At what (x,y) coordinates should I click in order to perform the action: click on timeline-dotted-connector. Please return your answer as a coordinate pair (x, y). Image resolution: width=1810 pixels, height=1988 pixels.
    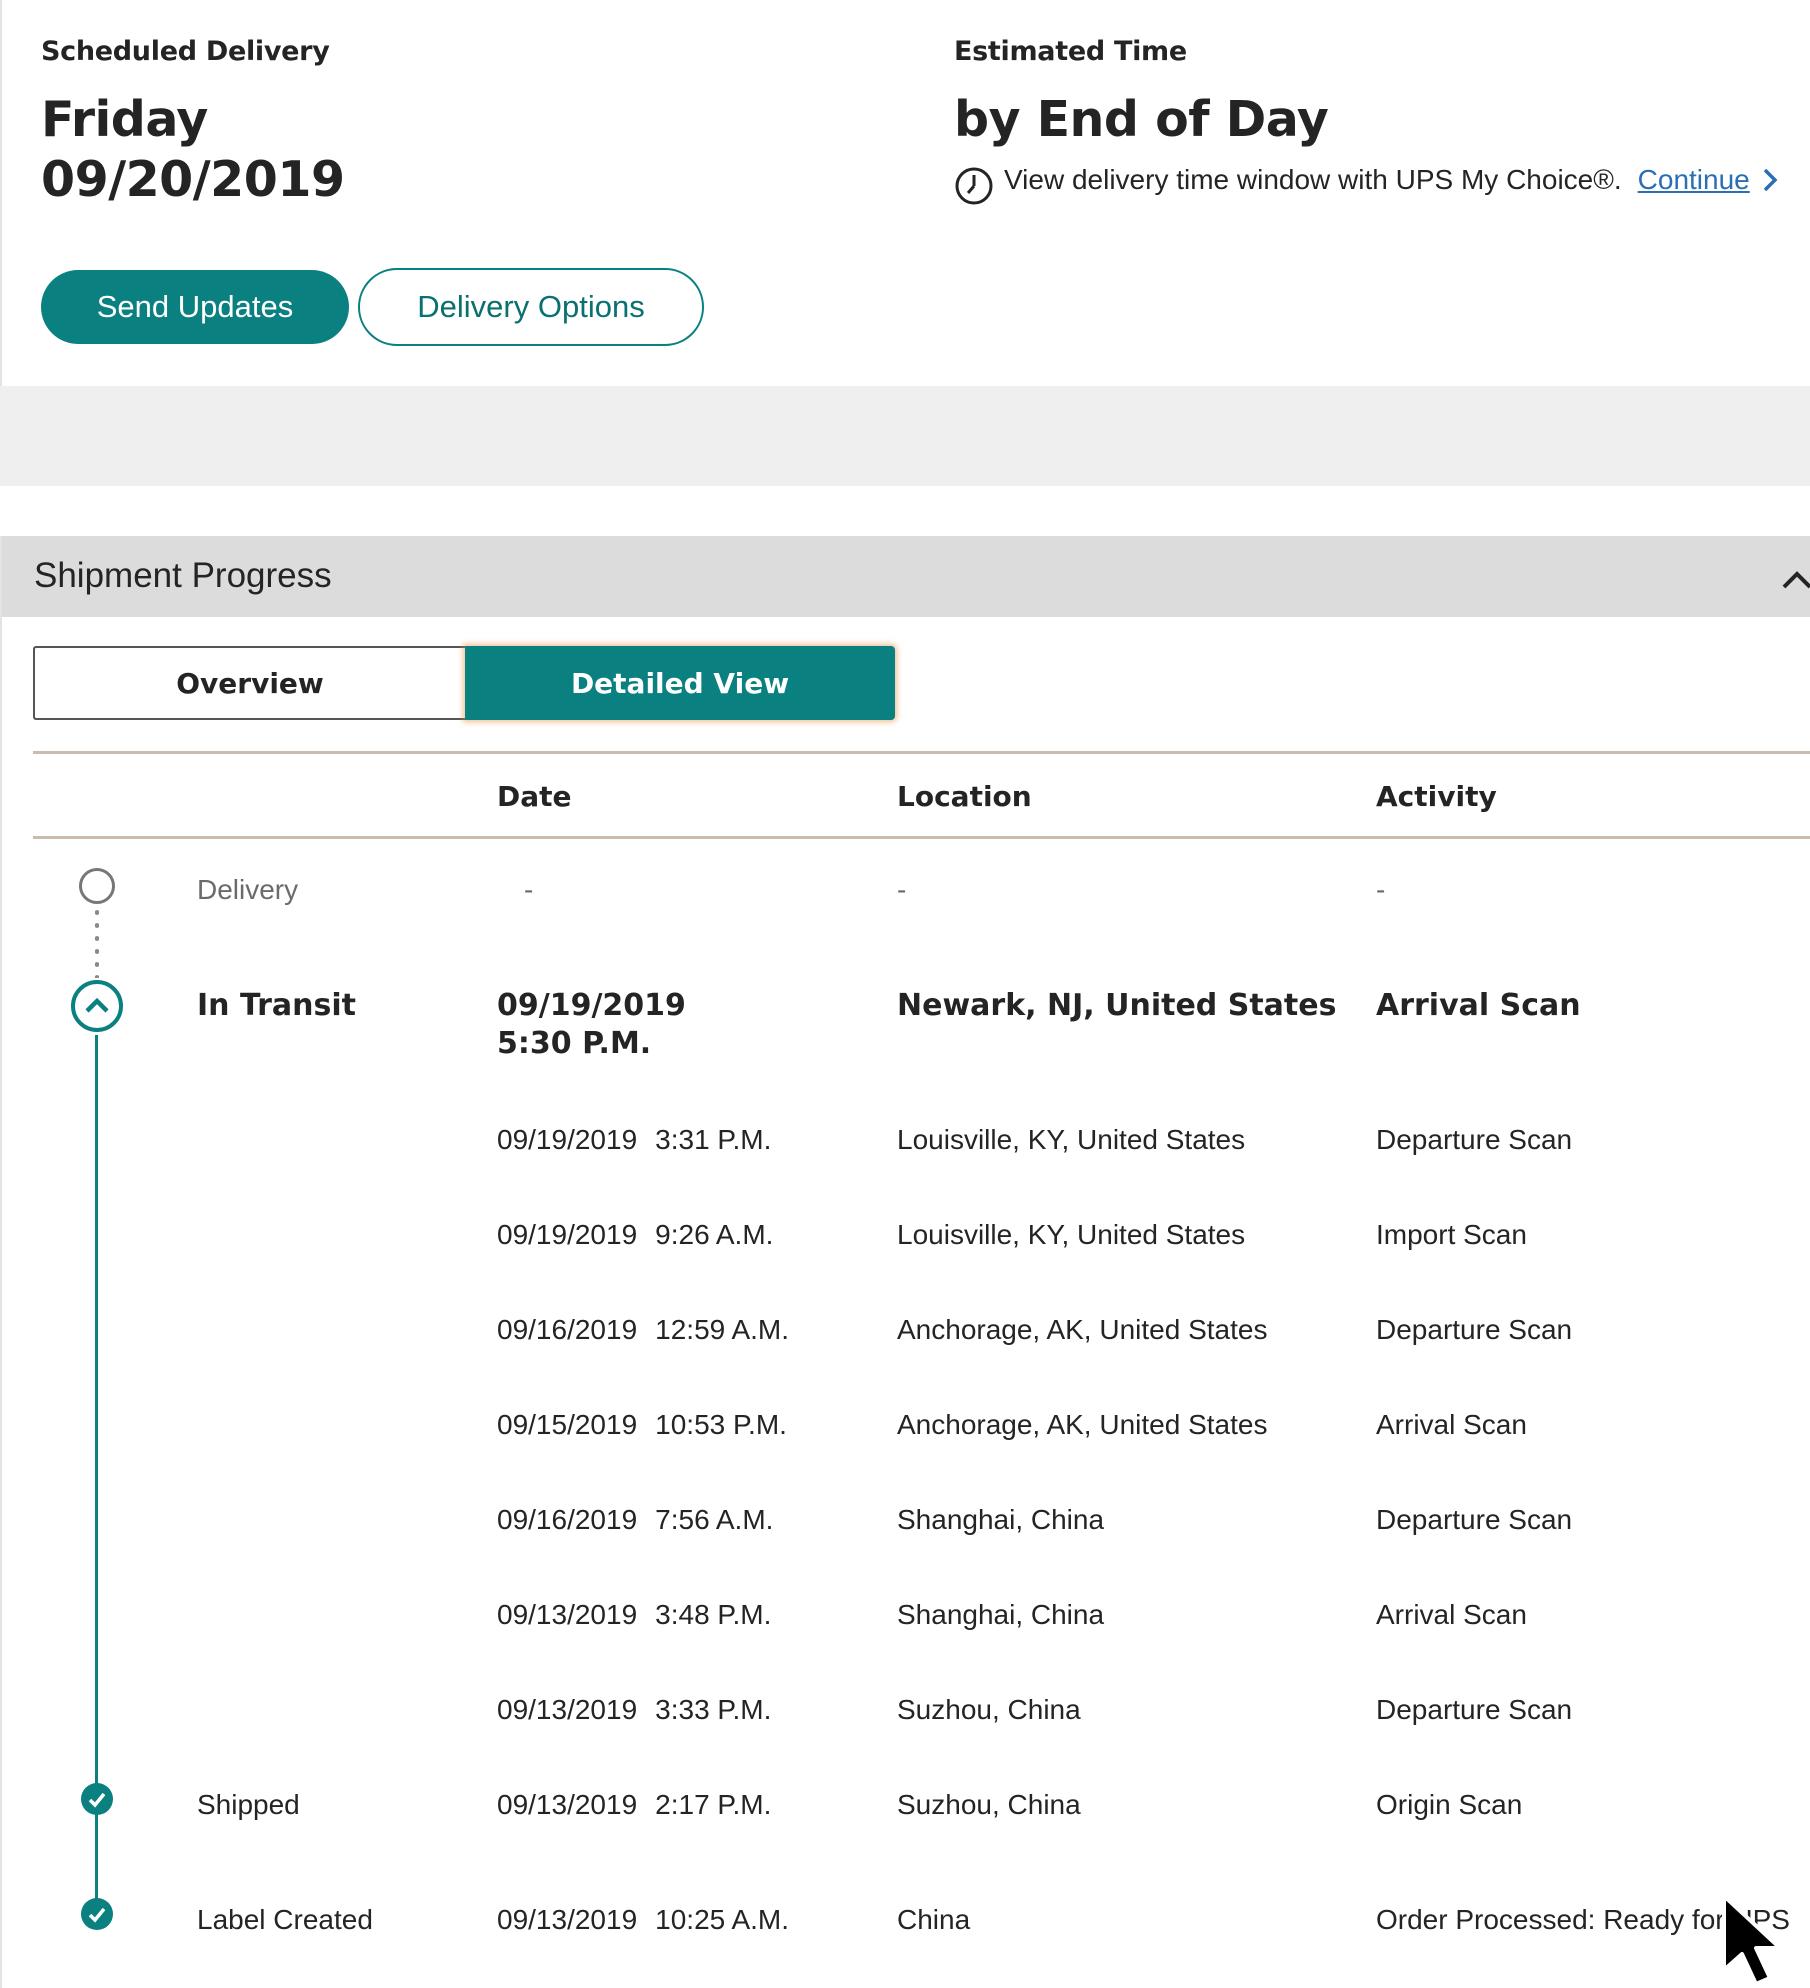
    Looking at the image, I should click on (97, 942).